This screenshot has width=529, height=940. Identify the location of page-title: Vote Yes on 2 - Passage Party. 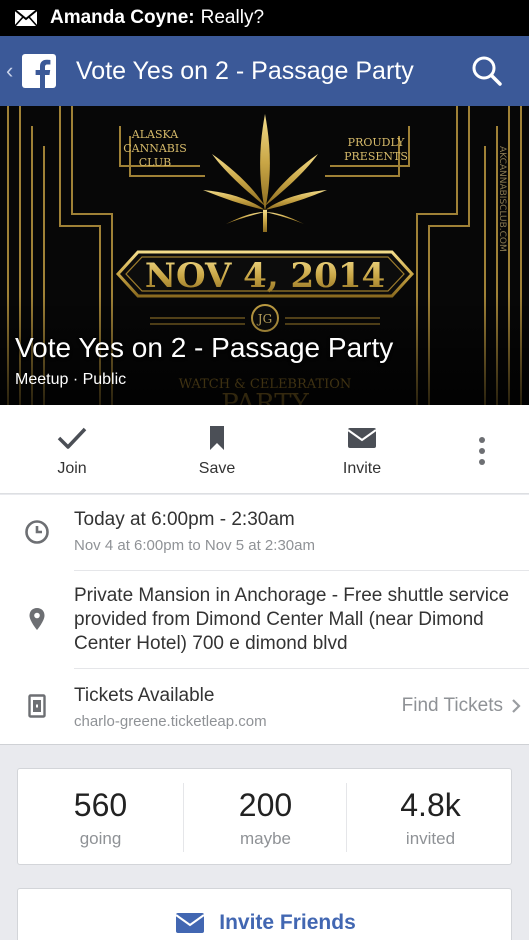
(245, 70).